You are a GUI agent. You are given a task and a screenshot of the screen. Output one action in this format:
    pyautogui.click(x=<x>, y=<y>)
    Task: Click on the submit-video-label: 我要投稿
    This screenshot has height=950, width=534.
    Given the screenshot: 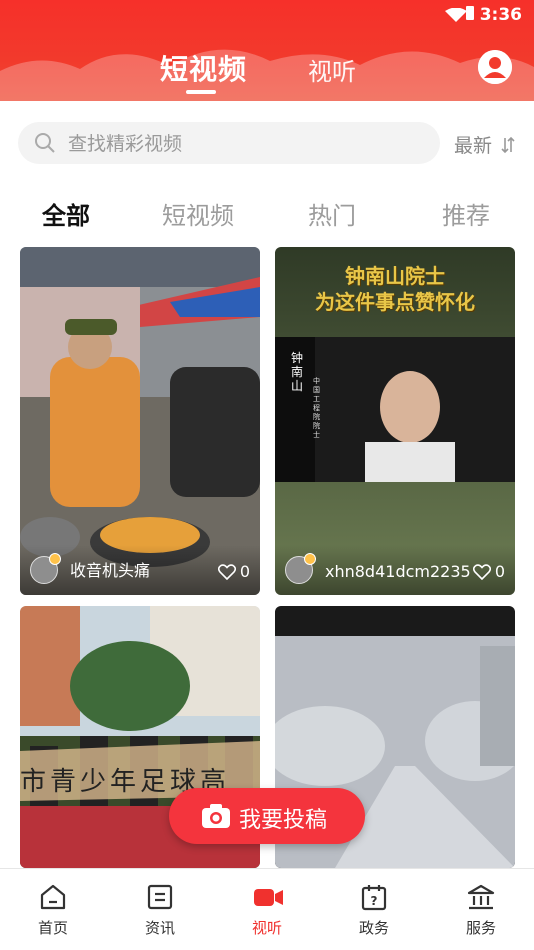 What is the action you would take?
    pyautogui.click(x=283, y=820)
    